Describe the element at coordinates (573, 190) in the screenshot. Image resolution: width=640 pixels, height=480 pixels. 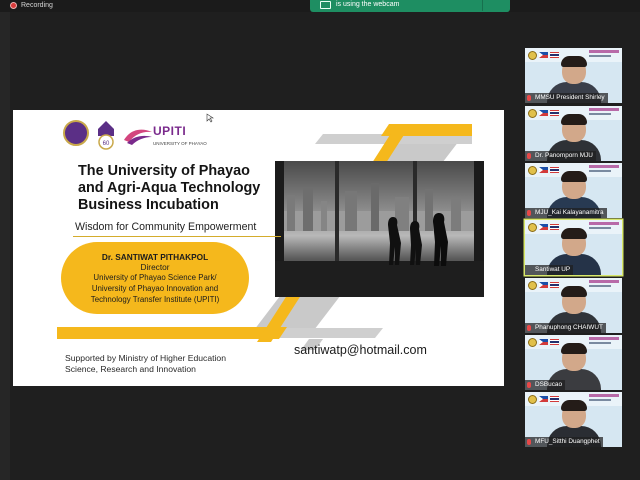
I see `participant-tile: MJU_Kai Kalayanamitra` at that location.